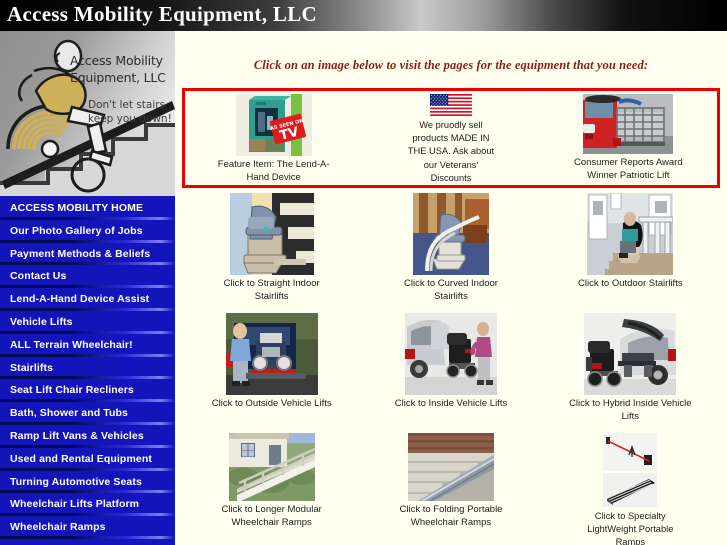 The image size is (727, 545). I want to click on modular-wheelchair-ramp-icon, so click(271, 467).